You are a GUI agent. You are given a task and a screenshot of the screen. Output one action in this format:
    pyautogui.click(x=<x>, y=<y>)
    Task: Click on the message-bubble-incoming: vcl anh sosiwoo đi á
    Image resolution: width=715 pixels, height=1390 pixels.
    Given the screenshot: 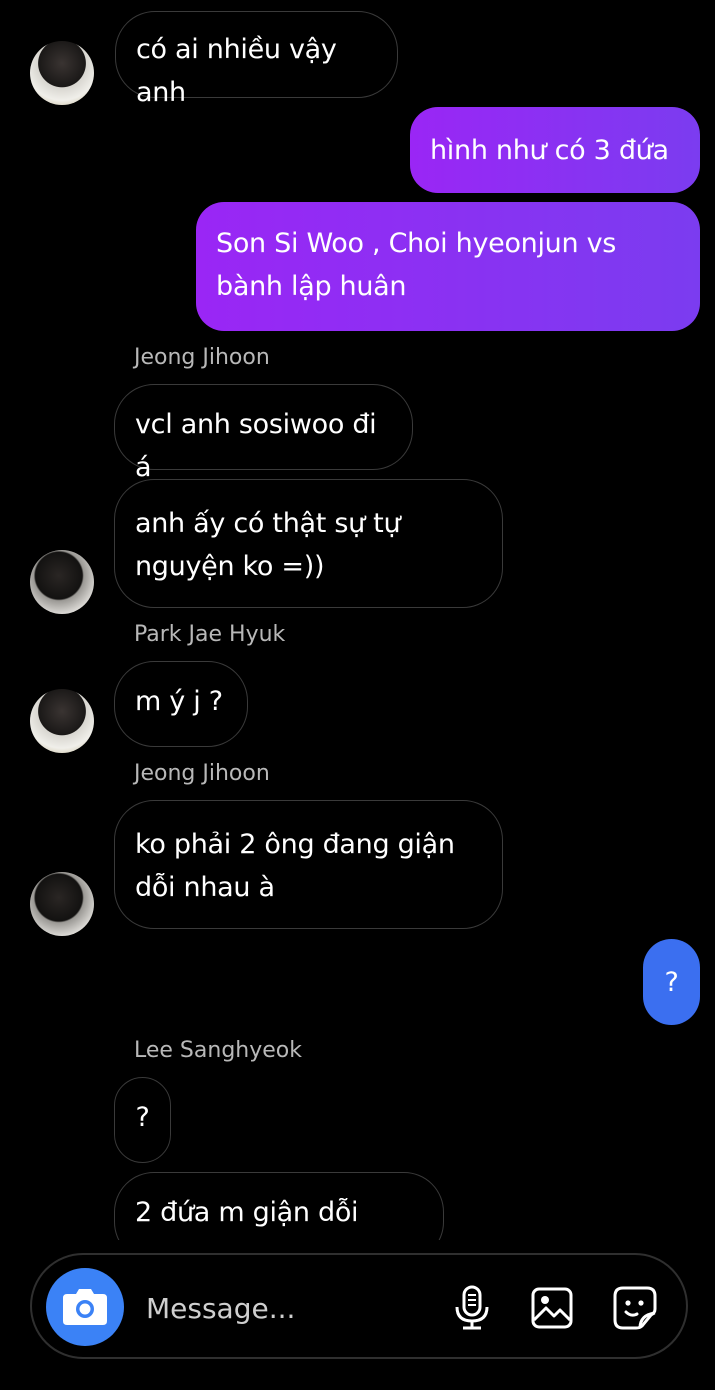 What is the action you would take?
    pyautogui.click(x=263, y=433)
    